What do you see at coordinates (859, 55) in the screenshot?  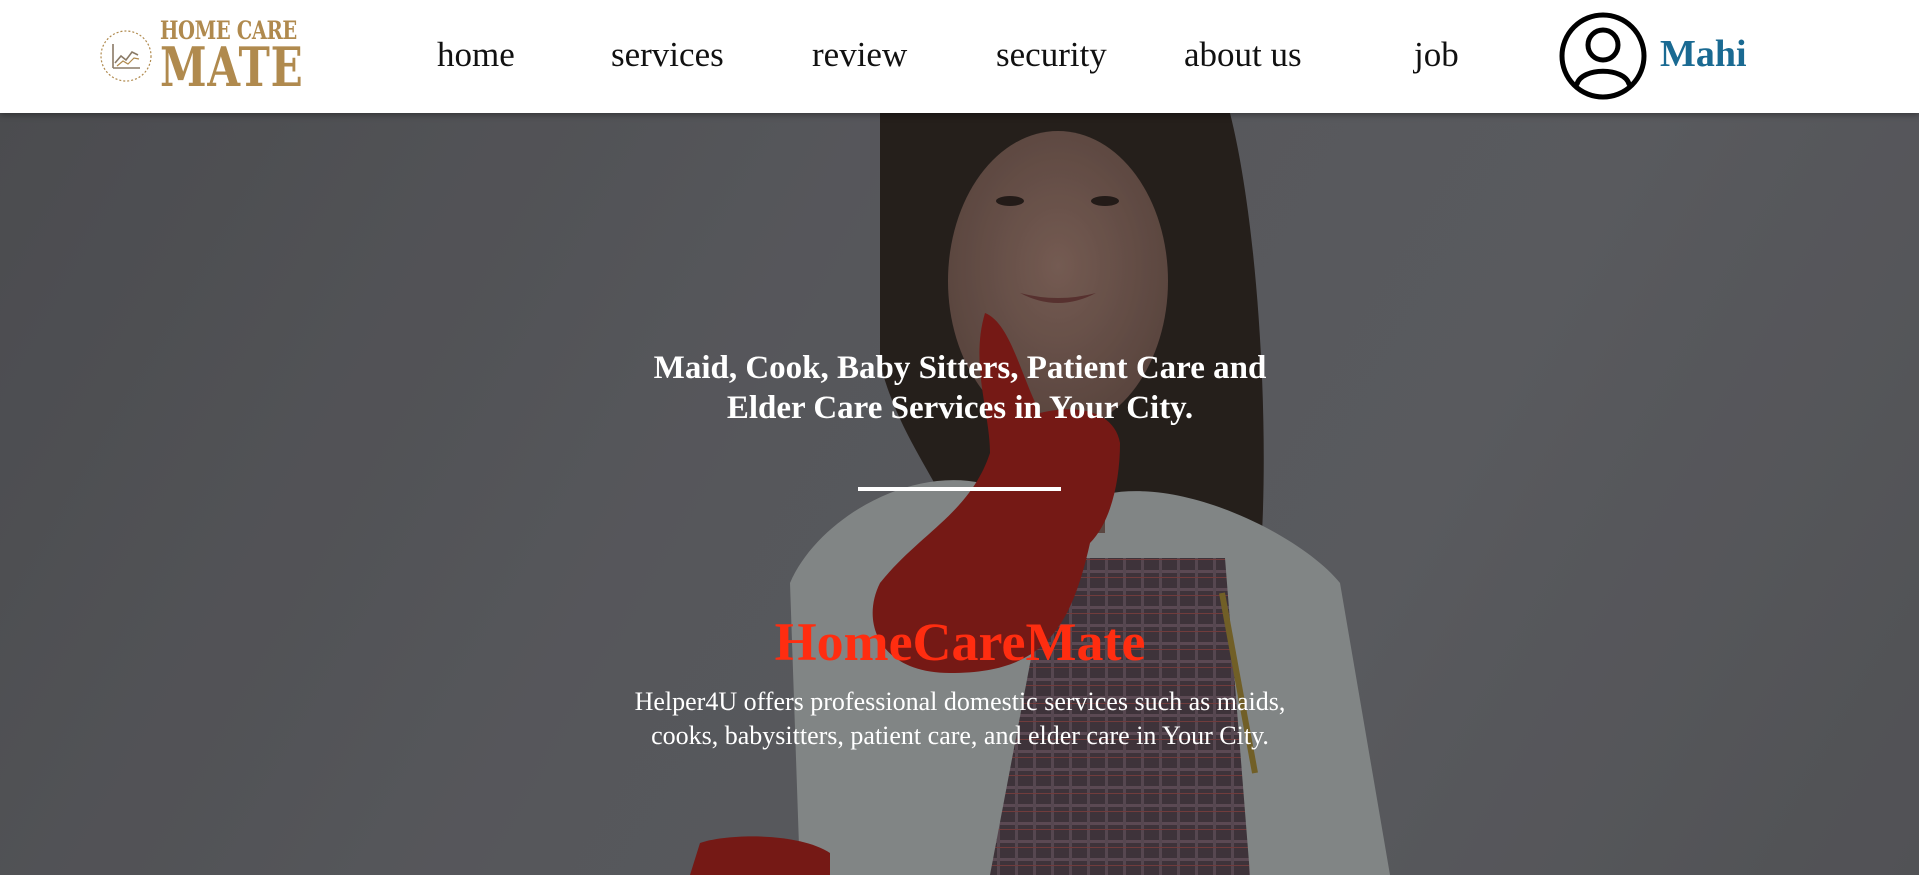 I see `nav-review: review` at bounding box center [859, 55].